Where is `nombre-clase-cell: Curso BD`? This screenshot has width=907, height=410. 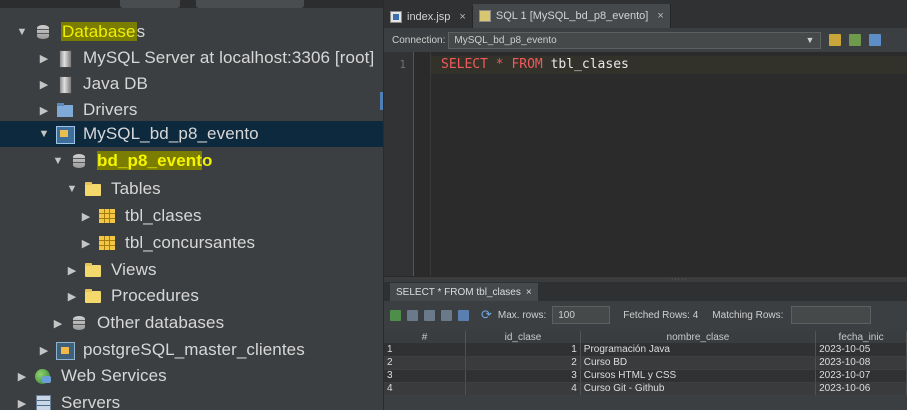 nombre-clase-cell: Curso BD is located at coordinates (698, 363).